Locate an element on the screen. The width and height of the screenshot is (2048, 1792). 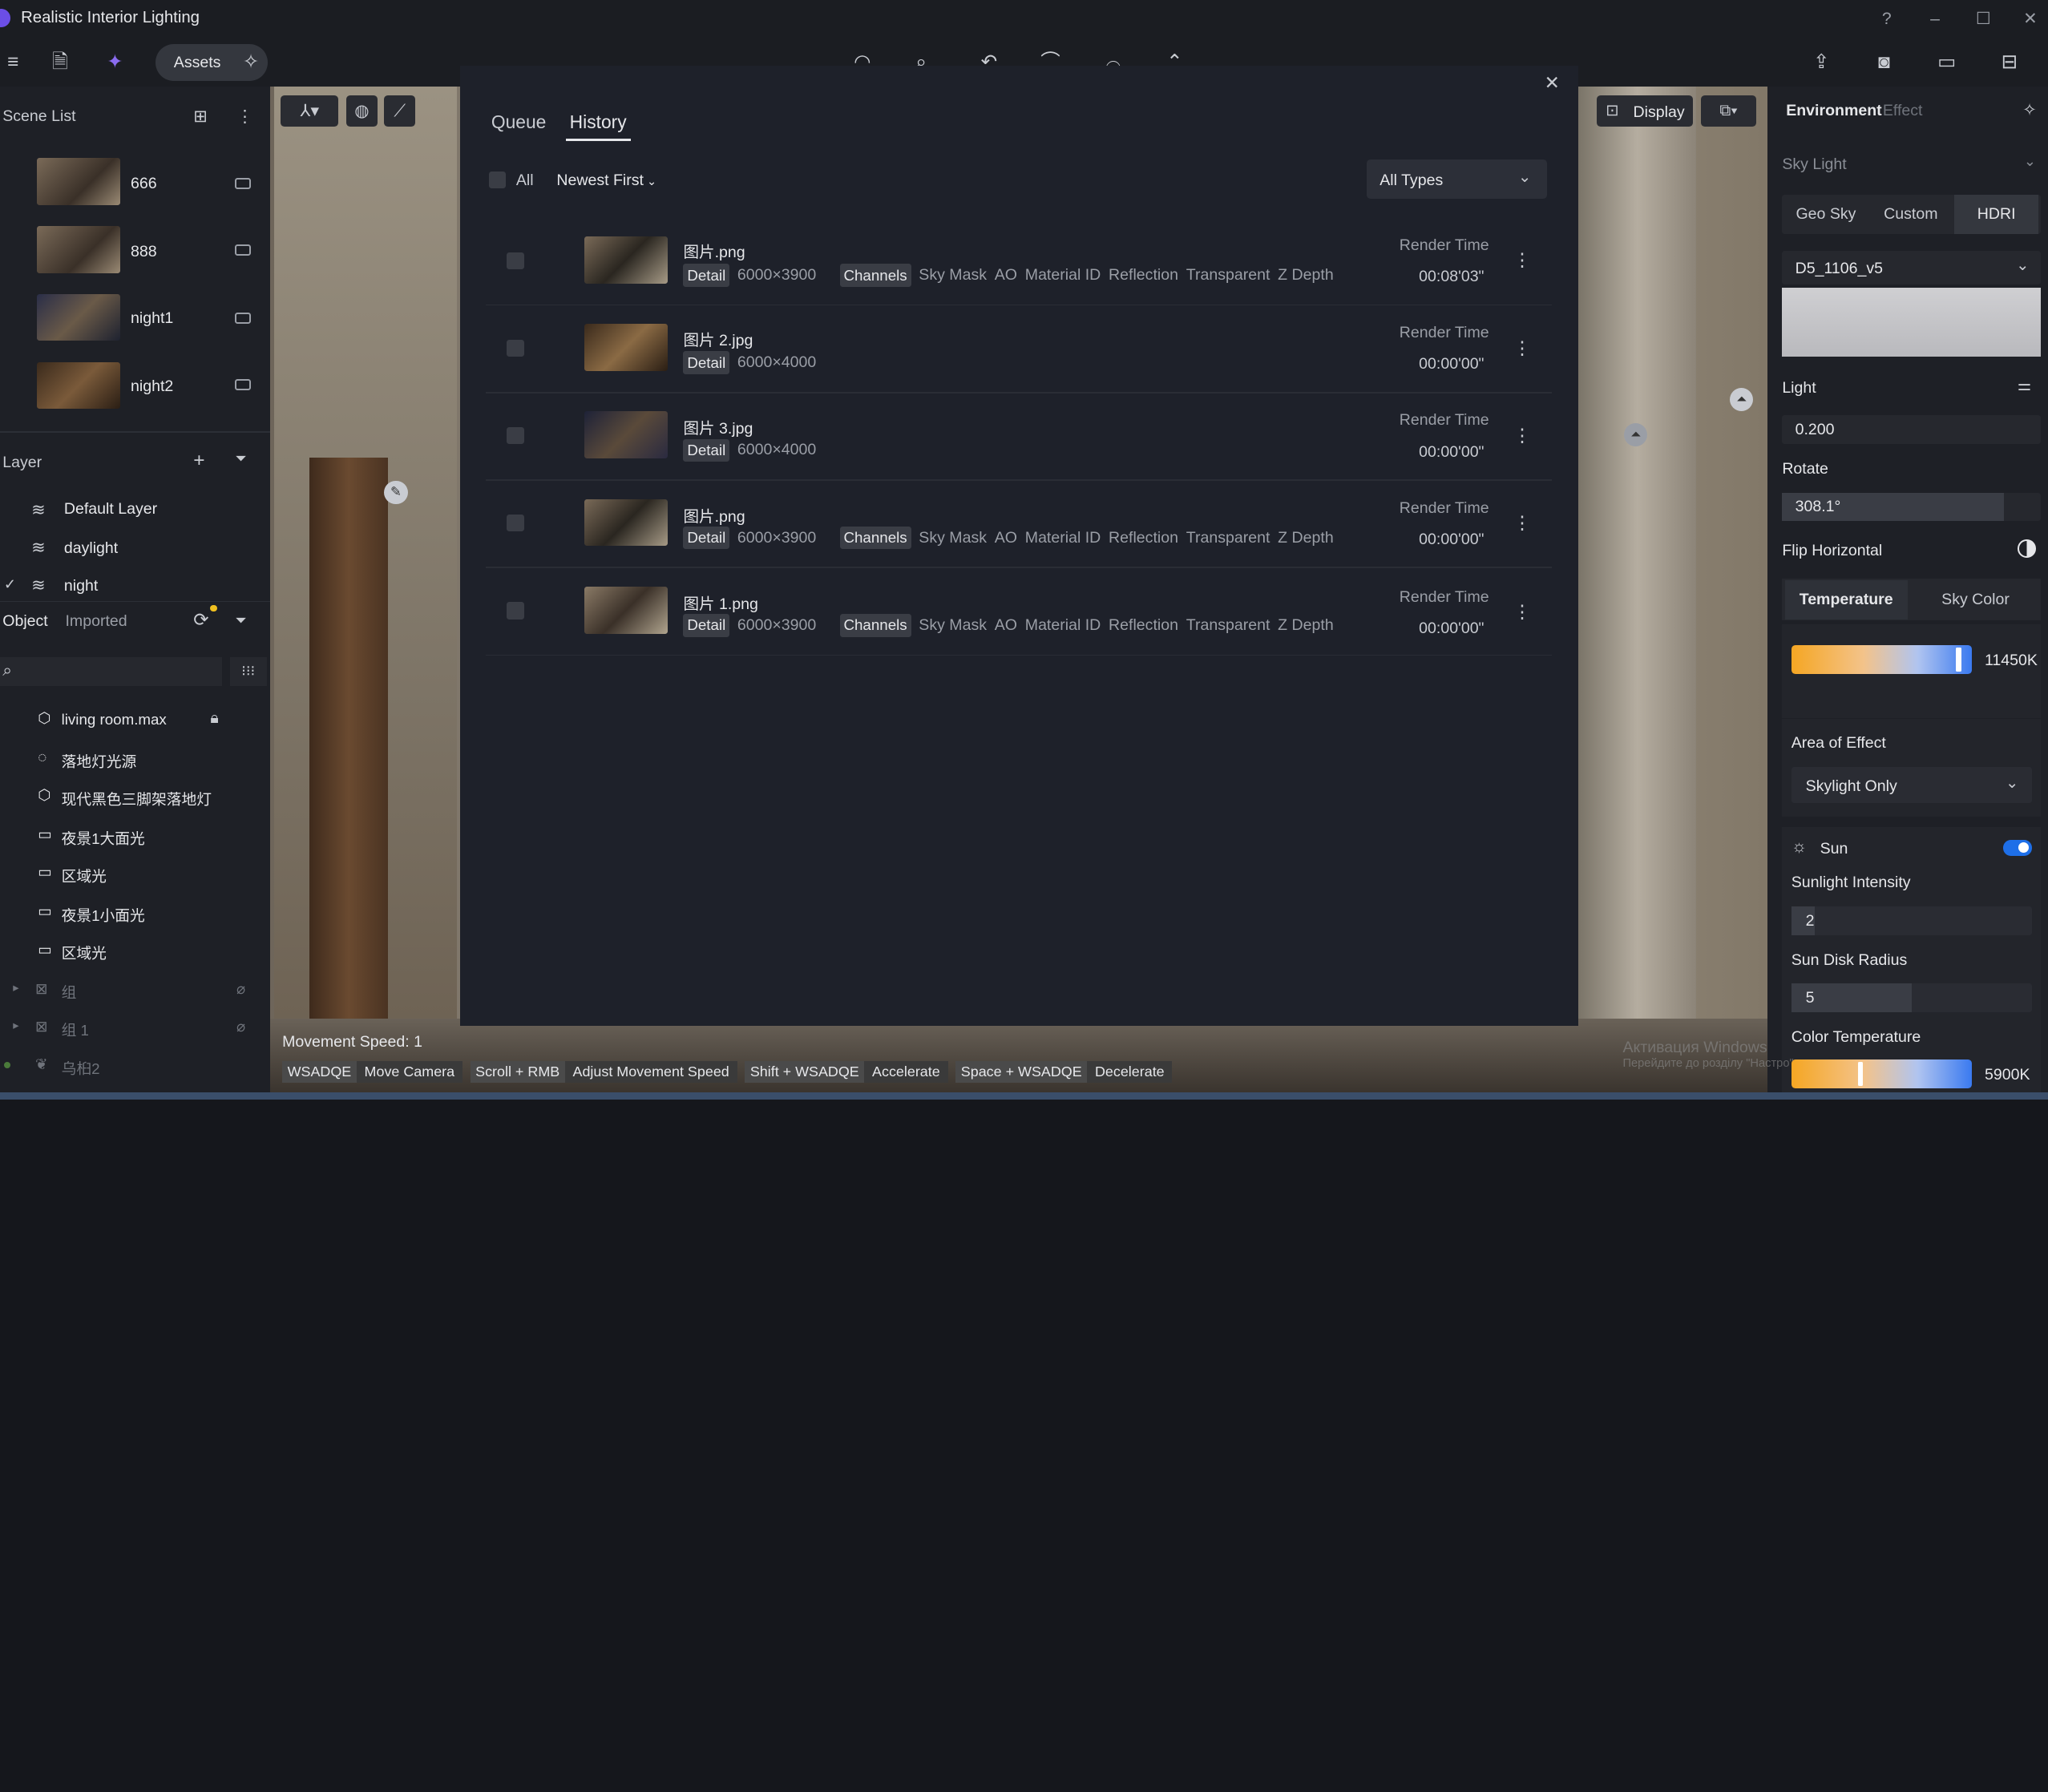
layer-item: night is located at coordinates (81, 586).